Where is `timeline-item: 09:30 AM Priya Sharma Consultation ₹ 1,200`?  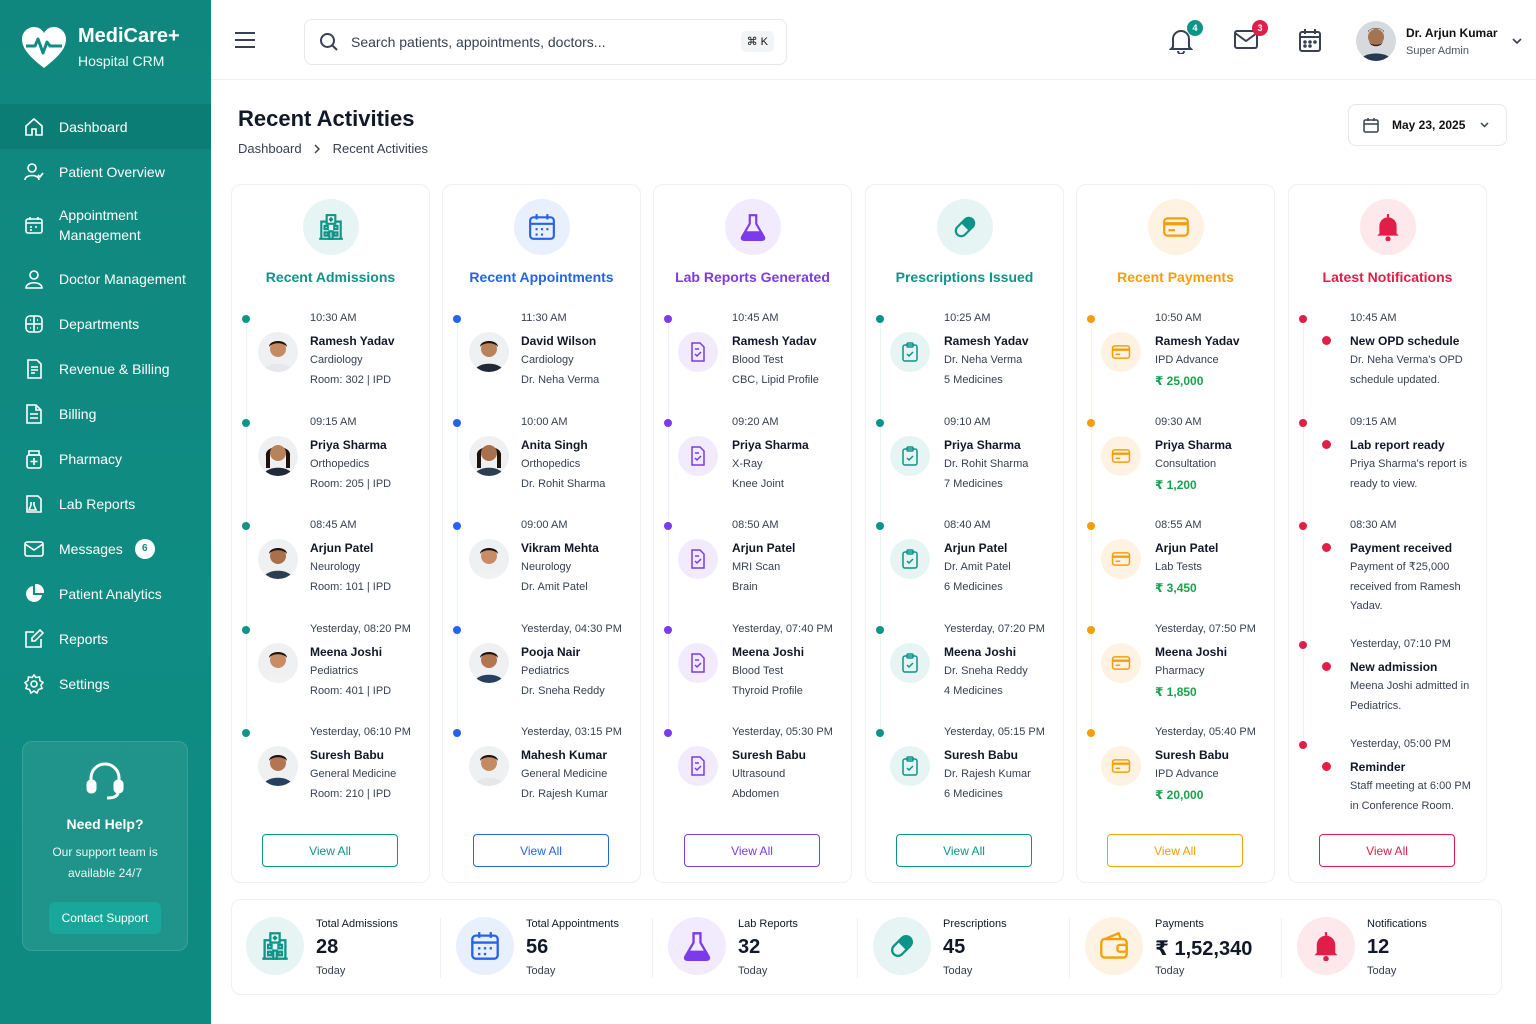 timeline-item: 09:30 AM Priya Sharma Consultation ₹ 1,200 is located at coordinates (1175, 390).